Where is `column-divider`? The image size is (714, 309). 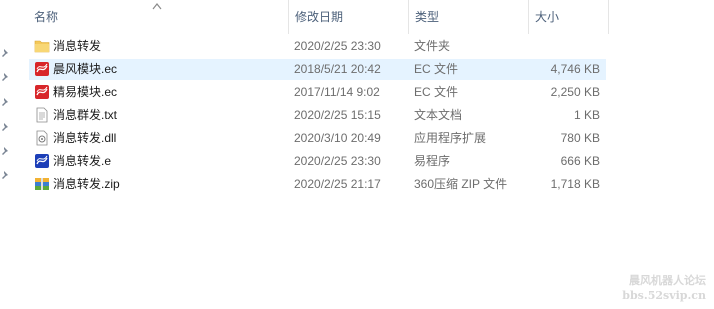
column-divider is located at coordinates (608, 17).